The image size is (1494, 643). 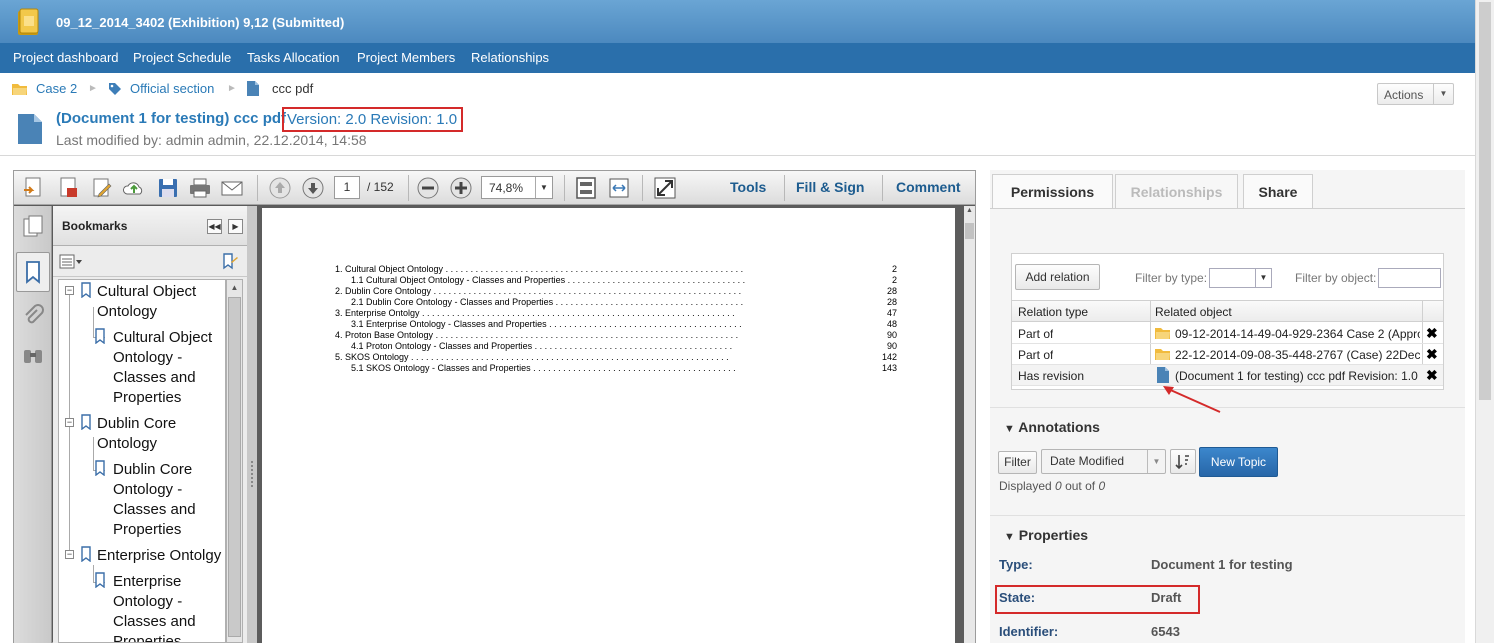 What do you see at coordinates (71, 262) in the screenshot?
I see `bookmark-options-icon` at bounding box center [71, 262].